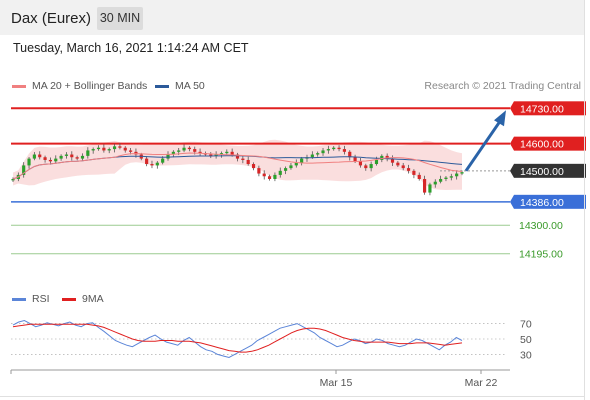 The image size is (590, 400). What do you see at coordinates (542, 172) in the screenshot?
I see `level-text-2: 14500.00` at bounding box center [542, 172].